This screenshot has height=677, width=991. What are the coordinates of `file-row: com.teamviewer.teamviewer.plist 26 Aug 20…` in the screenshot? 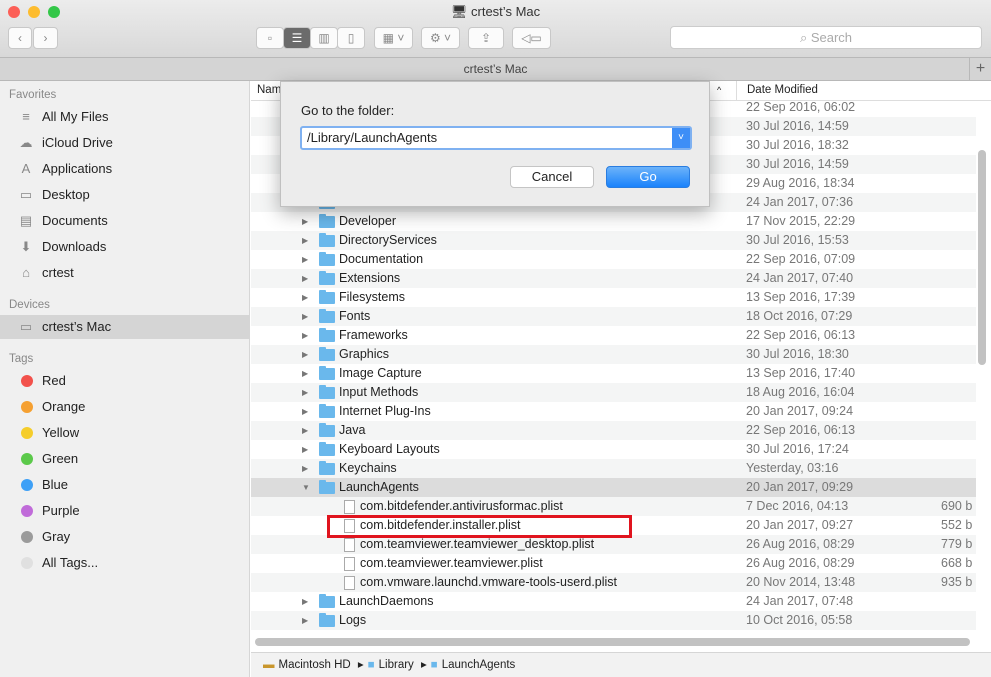 It's located at (613, 563).